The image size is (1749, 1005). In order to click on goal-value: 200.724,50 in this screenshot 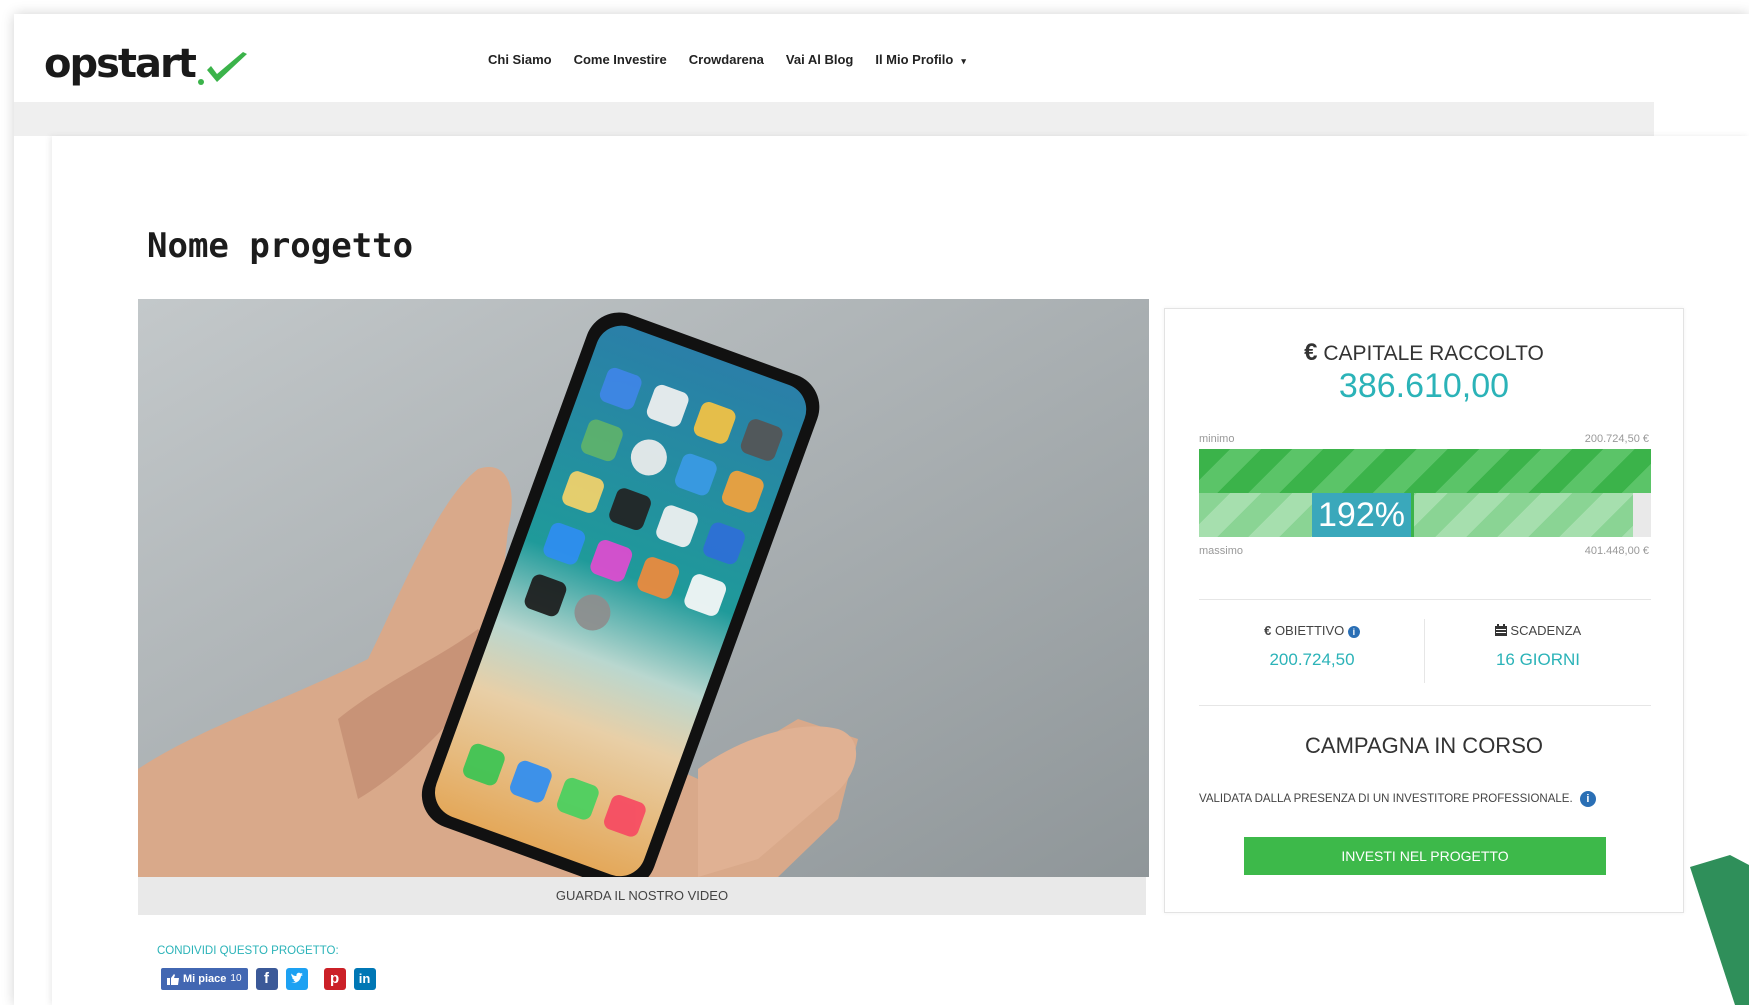, I will do `click(1312, 659)`.